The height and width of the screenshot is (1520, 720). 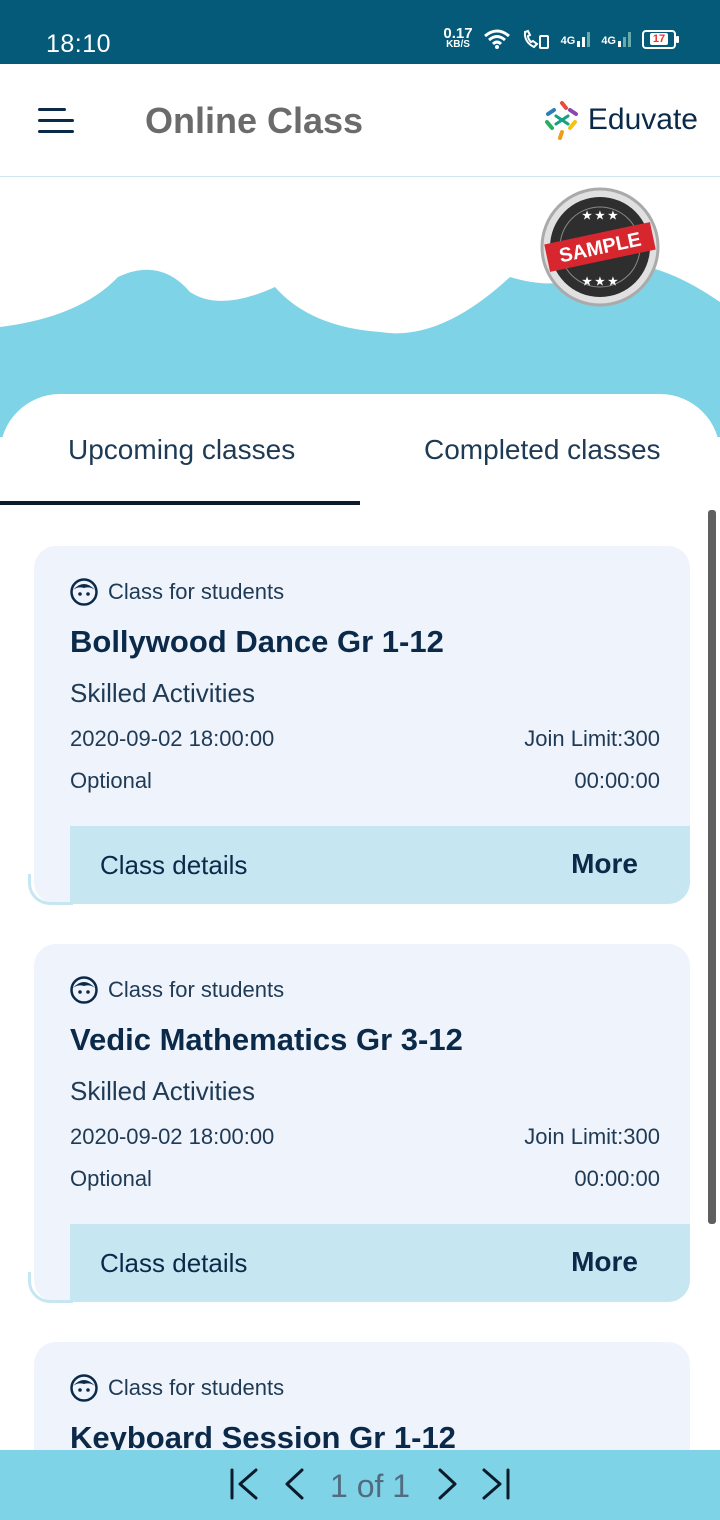 I want to click on wifi-calling-icon, so click(x=536, y=39).